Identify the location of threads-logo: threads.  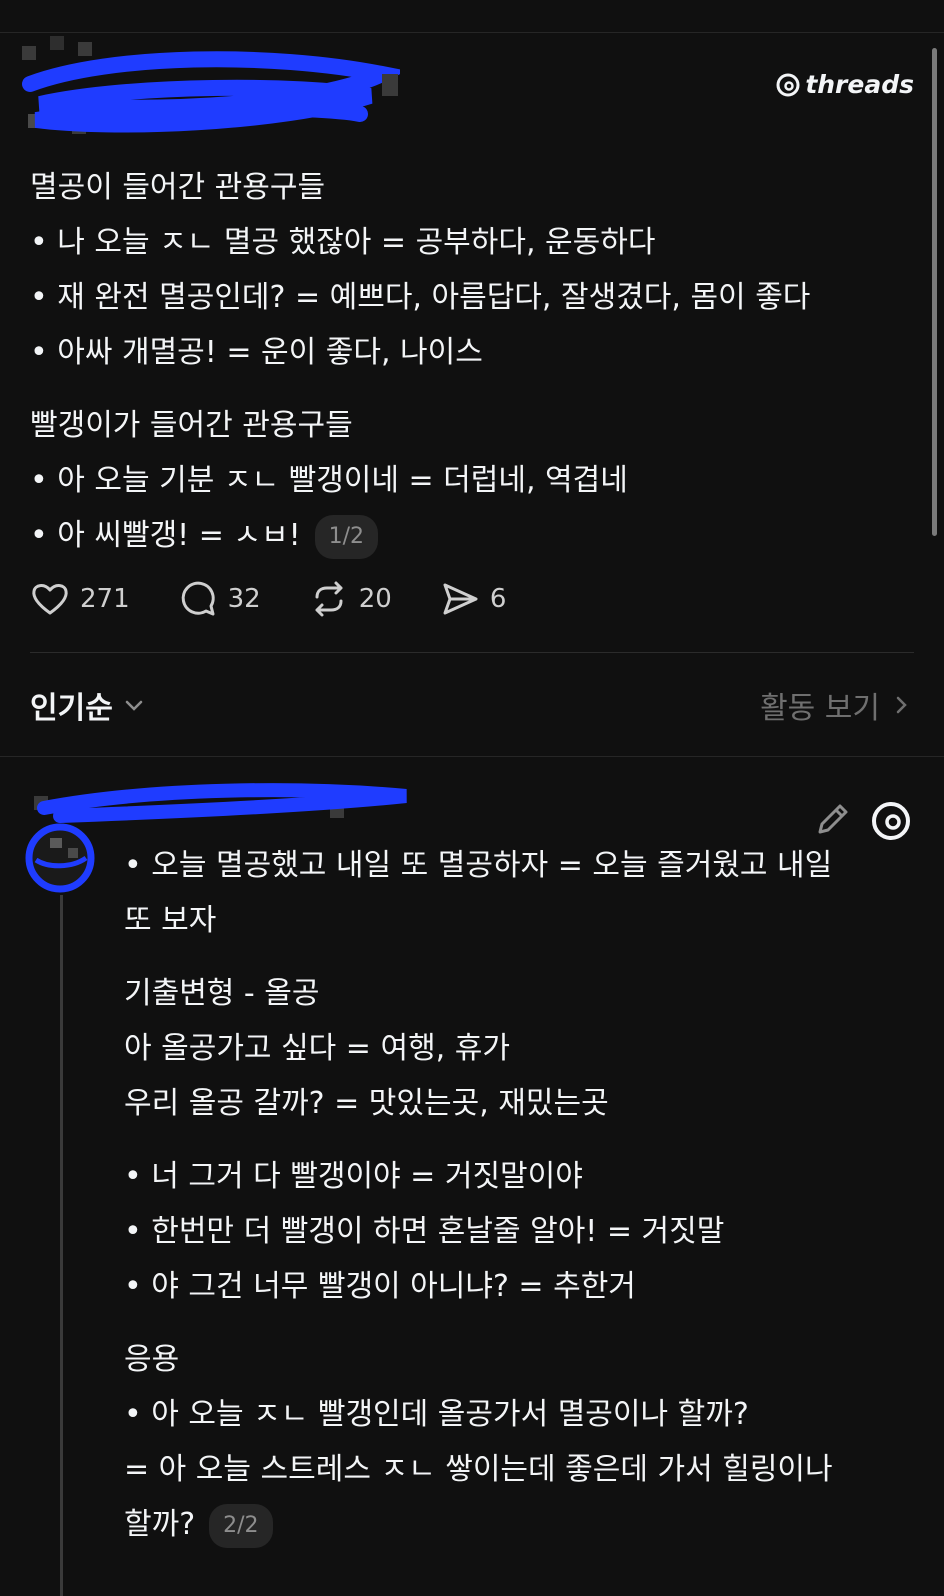
(844, 84).